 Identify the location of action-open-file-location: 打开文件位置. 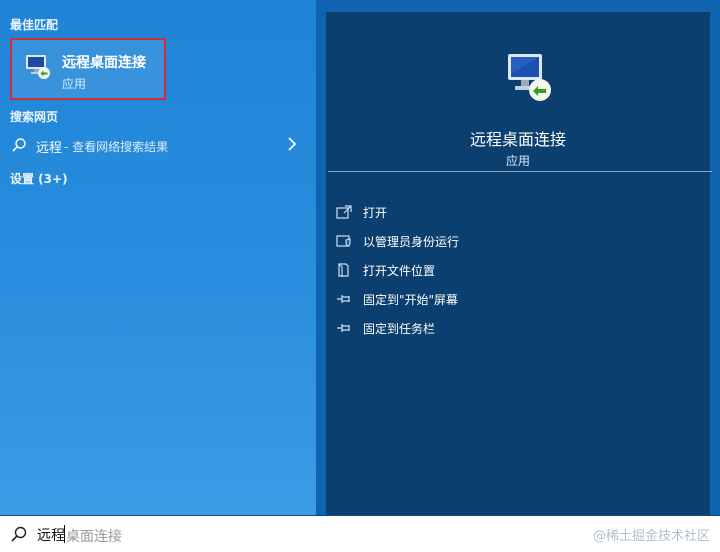
(506, 270).